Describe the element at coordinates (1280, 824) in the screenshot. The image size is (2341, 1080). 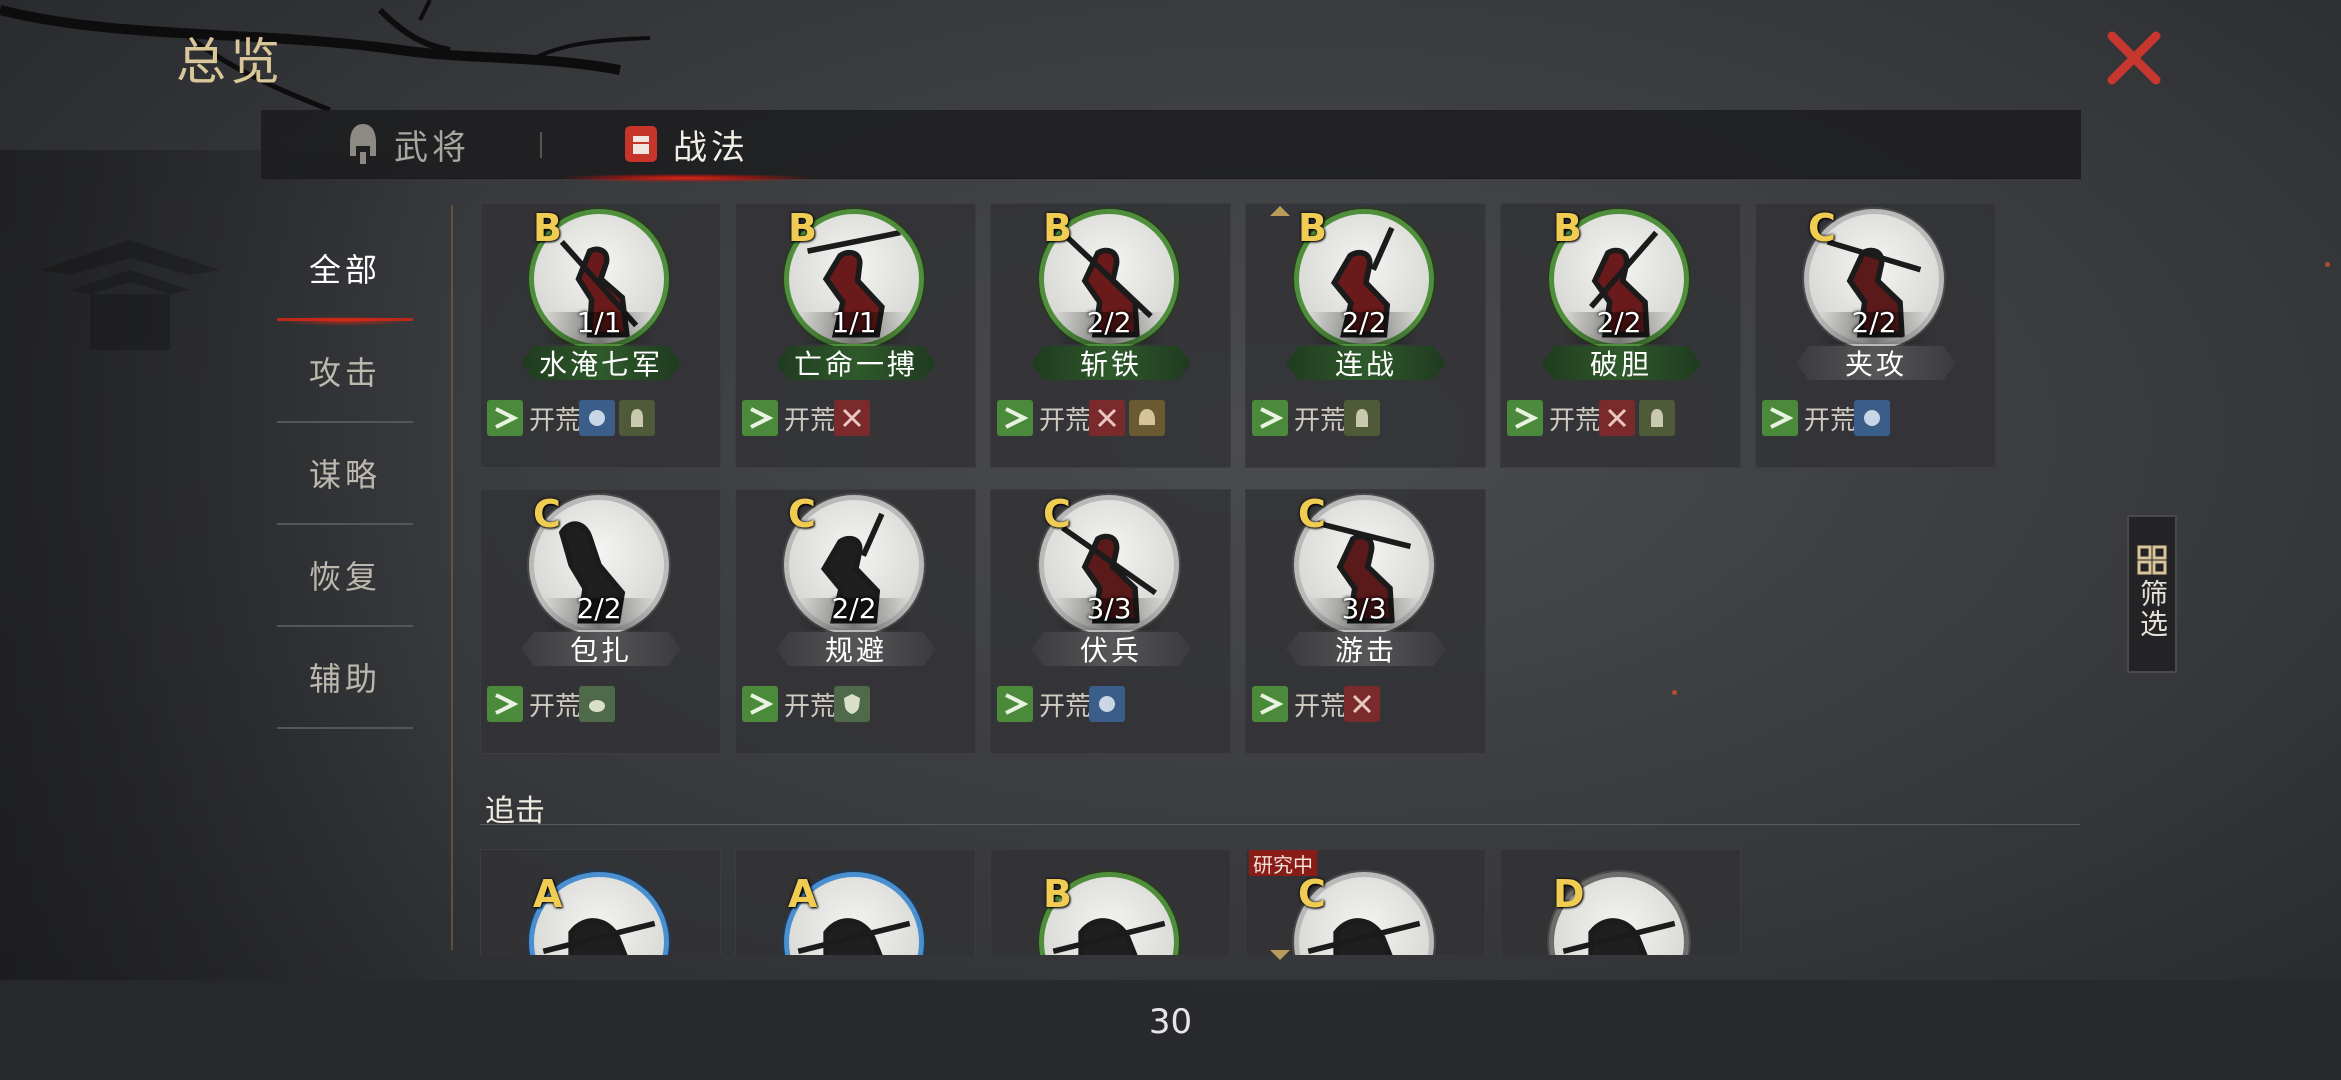
I see `section-divider` at that location.